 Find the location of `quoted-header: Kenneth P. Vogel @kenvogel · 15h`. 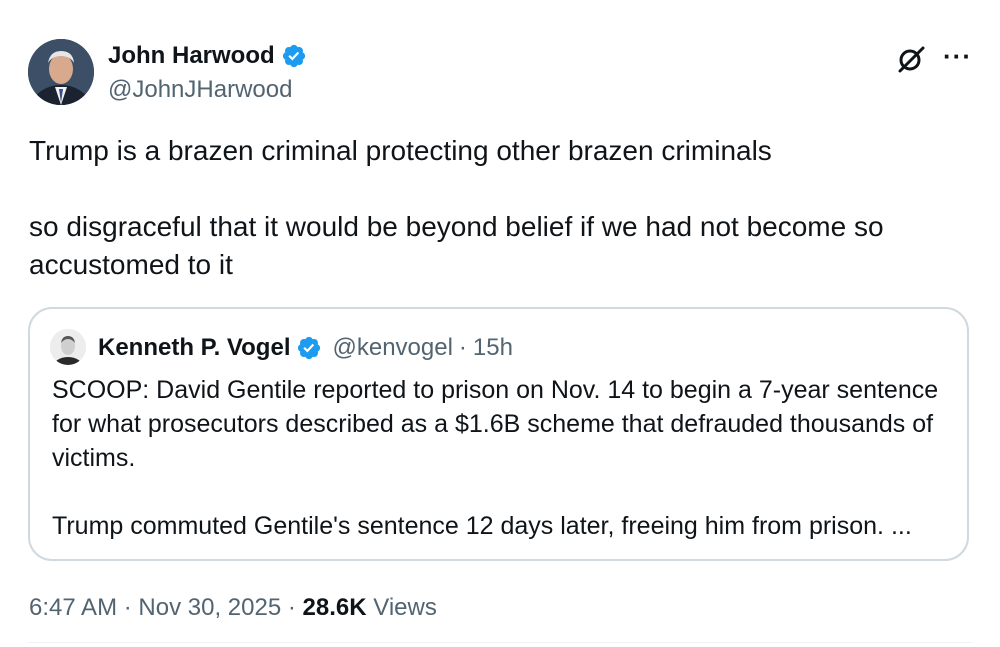

quoted-header: Kenneth P. Vogel @kenvogel · 15h is located at coordinates (305, 348).